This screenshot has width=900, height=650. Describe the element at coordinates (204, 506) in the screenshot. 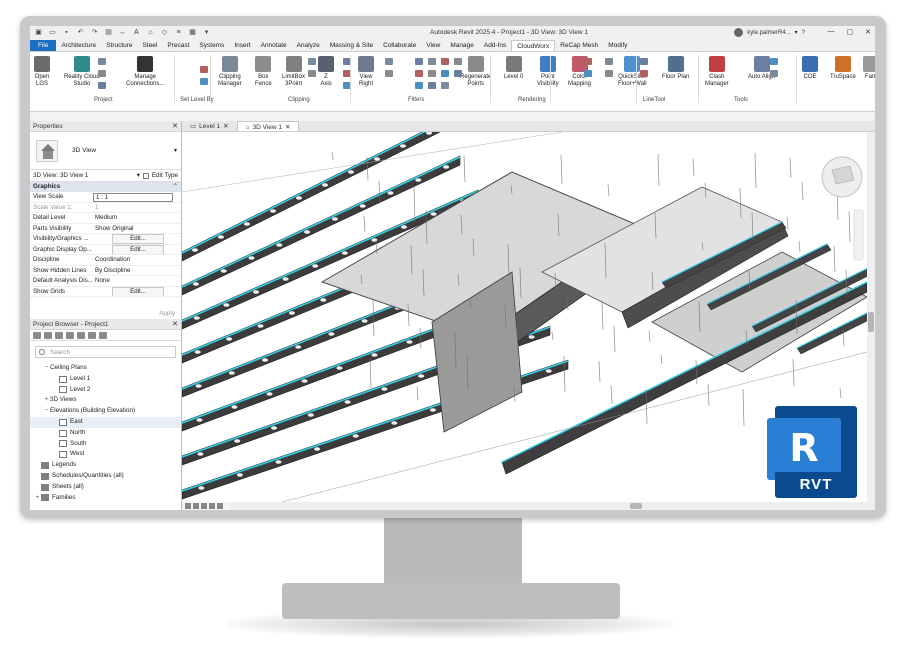

I see `visual-style-icon` at that location.